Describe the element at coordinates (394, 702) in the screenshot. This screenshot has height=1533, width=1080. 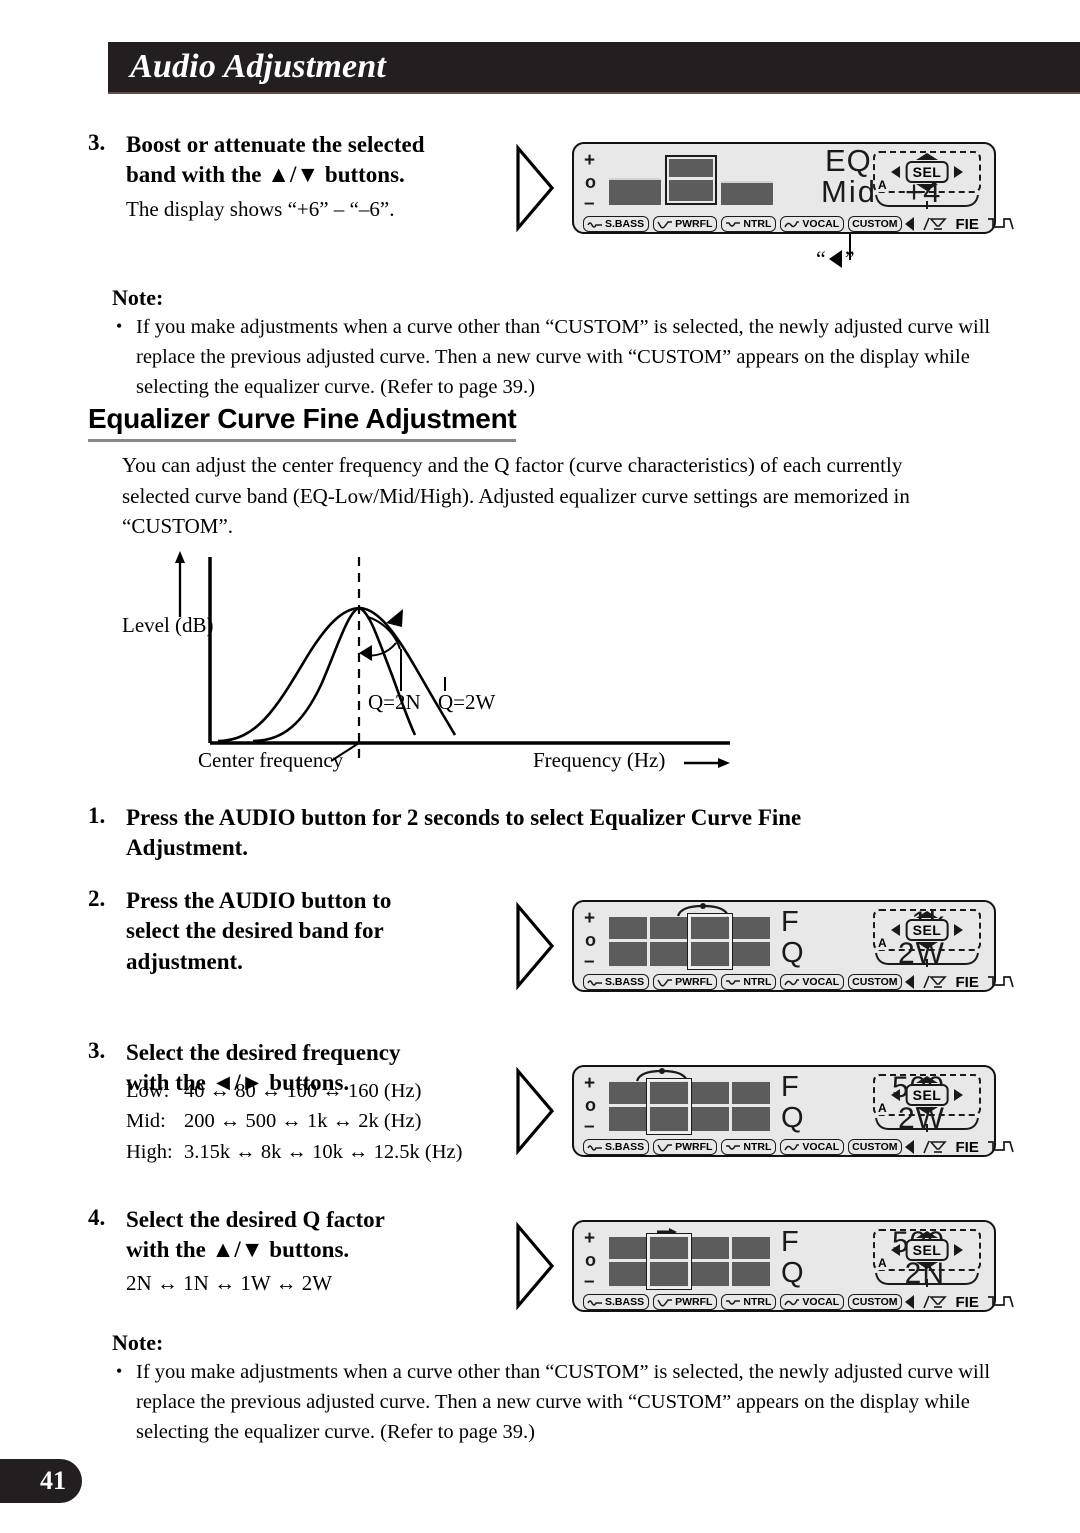
I see `annotation-q2n: Q=2N` at that location.